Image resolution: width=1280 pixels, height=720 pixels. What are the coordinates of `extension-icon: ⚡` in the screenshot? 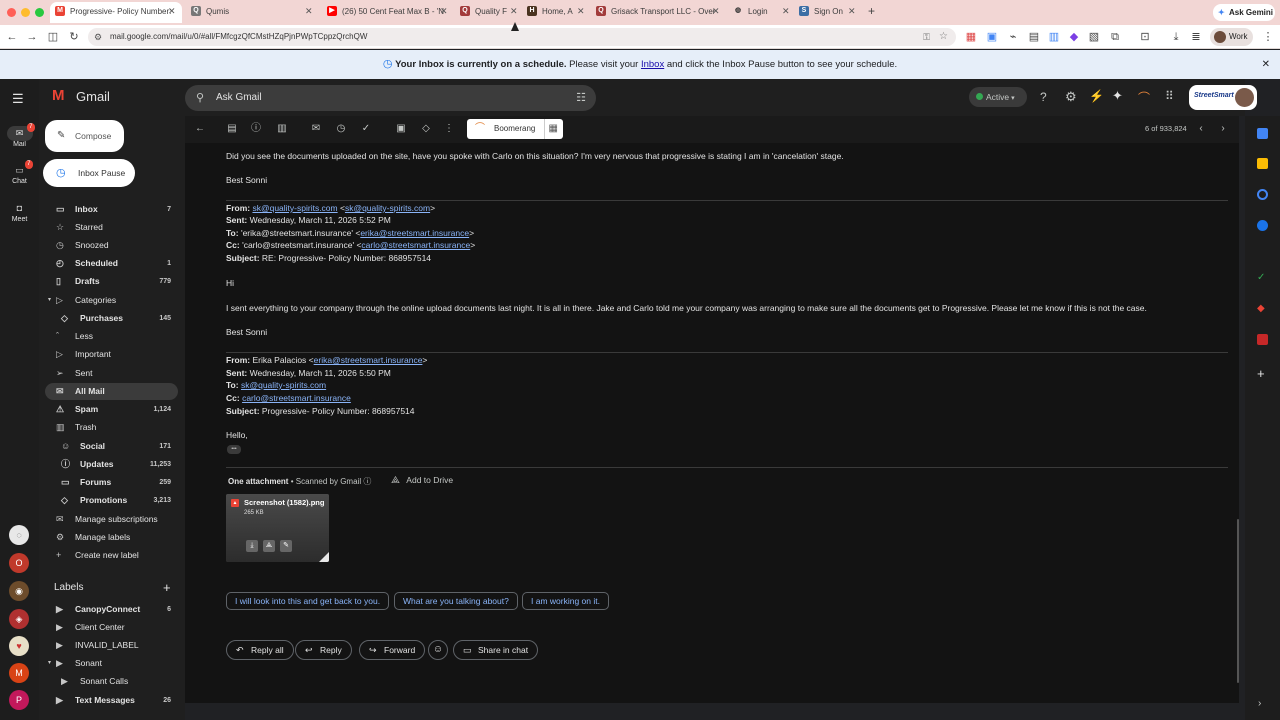 It's located at (1096, 96).